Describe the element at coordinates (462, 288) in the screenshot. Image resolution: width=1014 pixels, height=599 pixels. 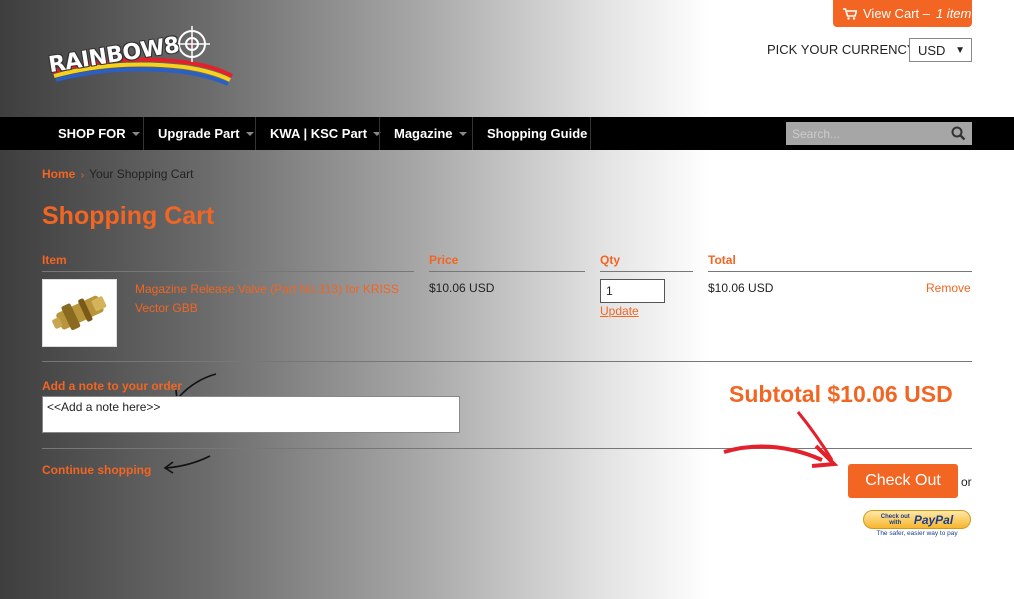
I see `line-price: $10.06 USD` at that location.